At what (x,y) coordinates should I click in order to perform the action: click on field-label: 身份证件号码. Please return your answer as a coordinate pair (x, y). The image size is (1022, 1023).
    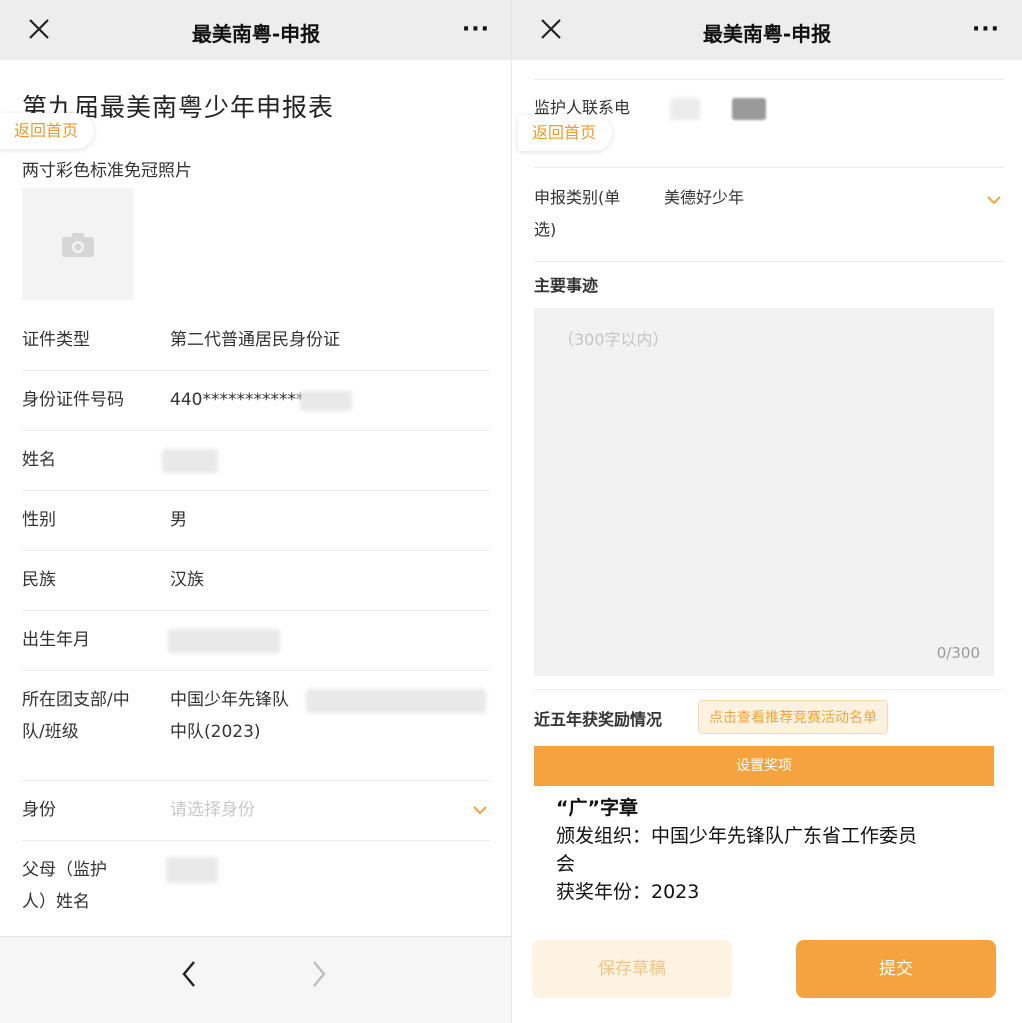
    Looking at the image, I should click on (73, 400).